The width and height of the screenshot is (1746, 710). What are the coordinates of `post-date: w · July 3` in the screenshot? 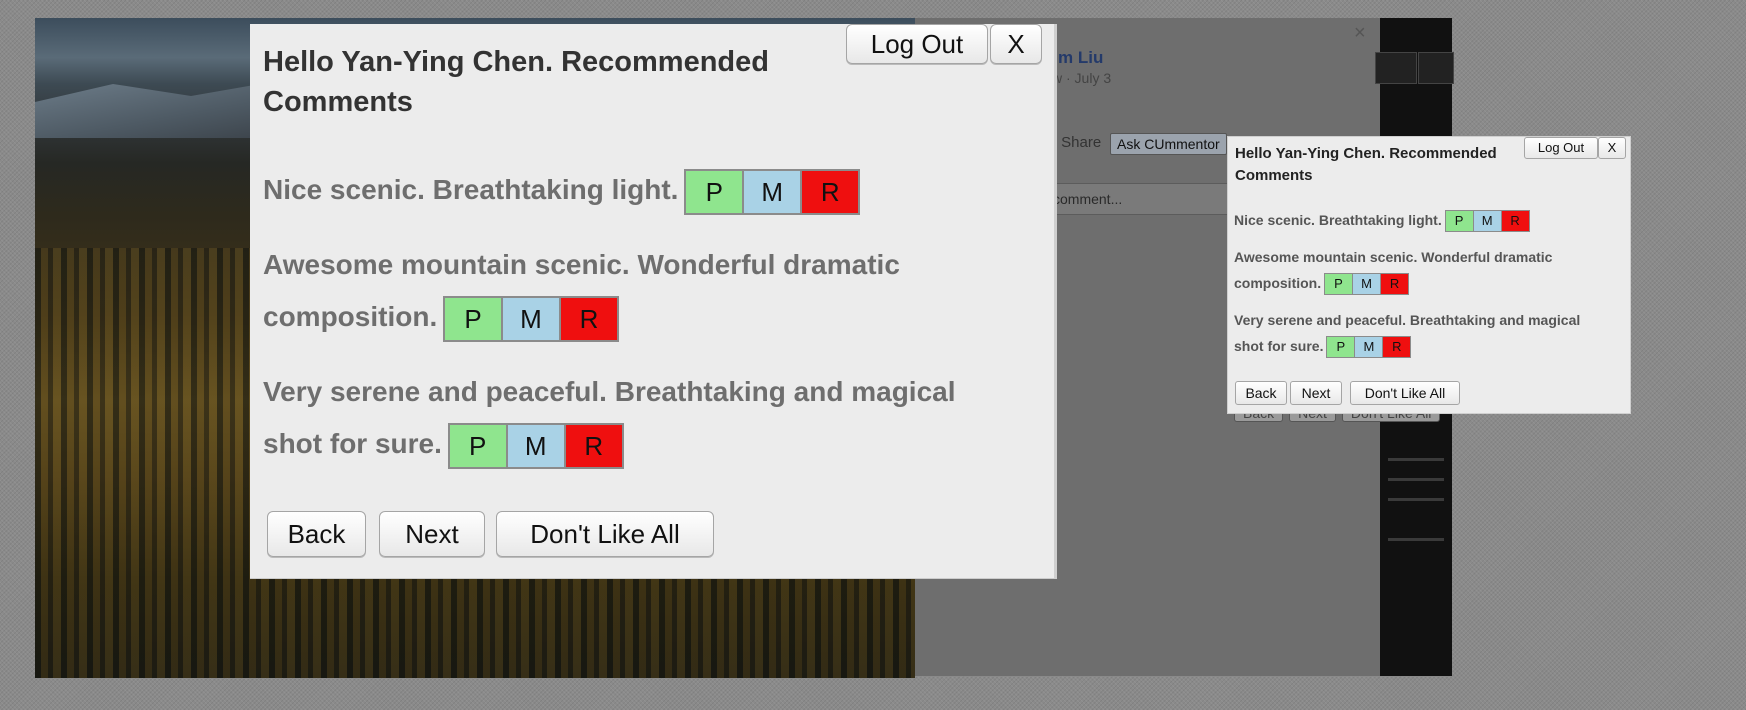 It's located at (1081, 78).